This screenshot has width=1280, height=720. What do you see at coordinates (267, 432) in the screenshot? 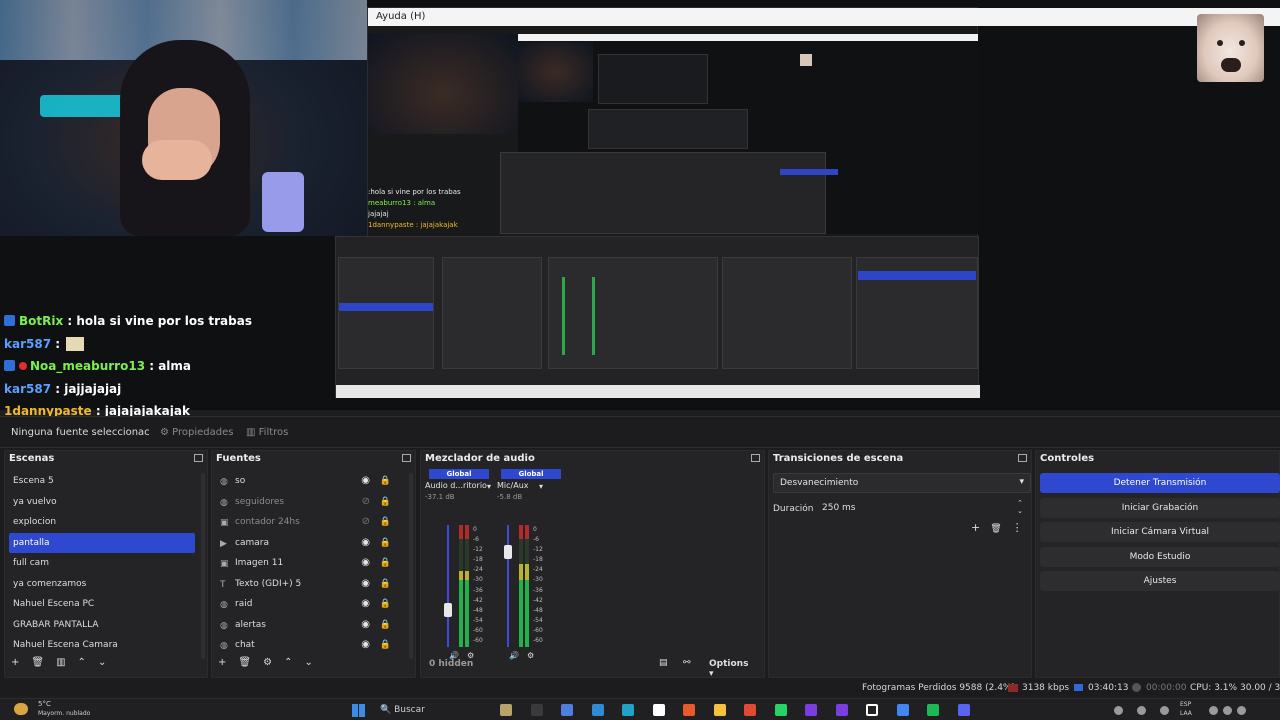
I see `filters-button: ▥ Filtros` at bounding box center [267, 432].